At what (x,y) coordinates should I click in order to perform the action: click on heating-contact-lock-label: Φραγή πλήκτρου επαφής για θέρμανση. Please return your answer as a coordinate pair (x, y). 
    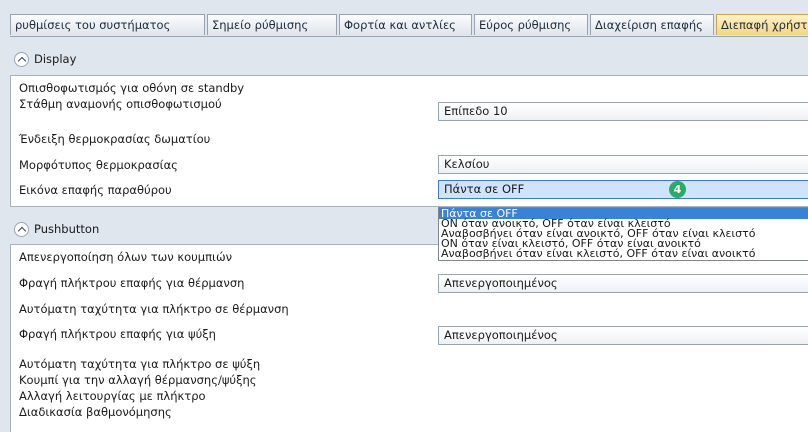
    Looking at the image, I should click on (132, 283).